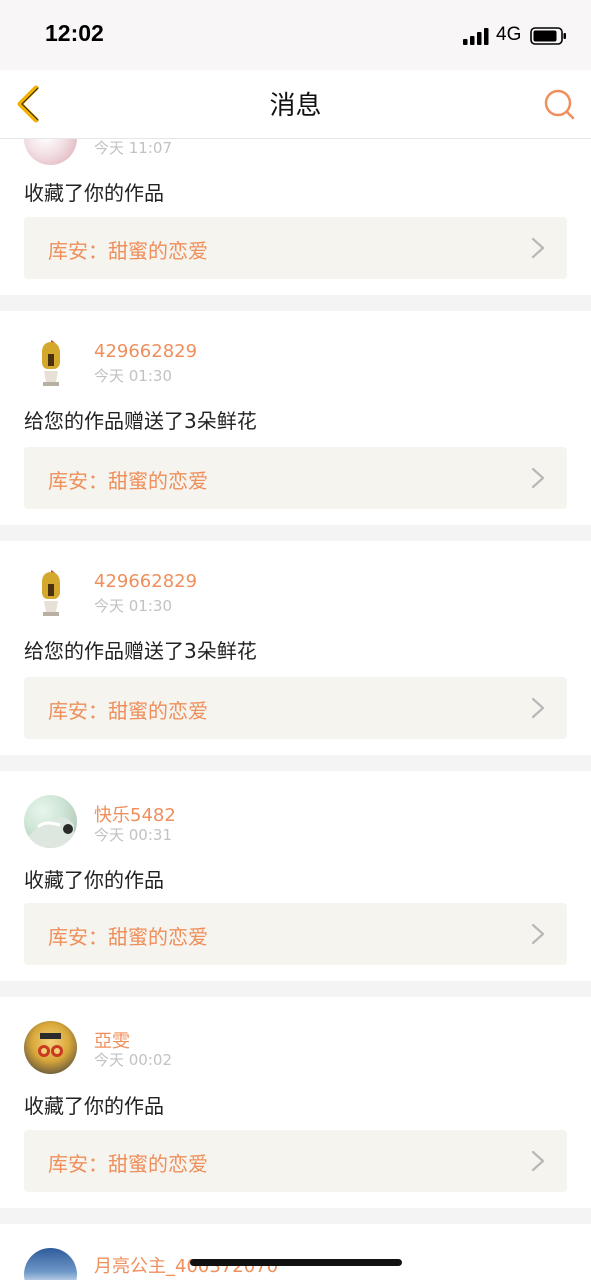 Image resolution: width=591 pixels, height=1280 pixels. Describe the element at coordinates (74, 33) in the screenshot. I see `status-time: 12:02` at that location.